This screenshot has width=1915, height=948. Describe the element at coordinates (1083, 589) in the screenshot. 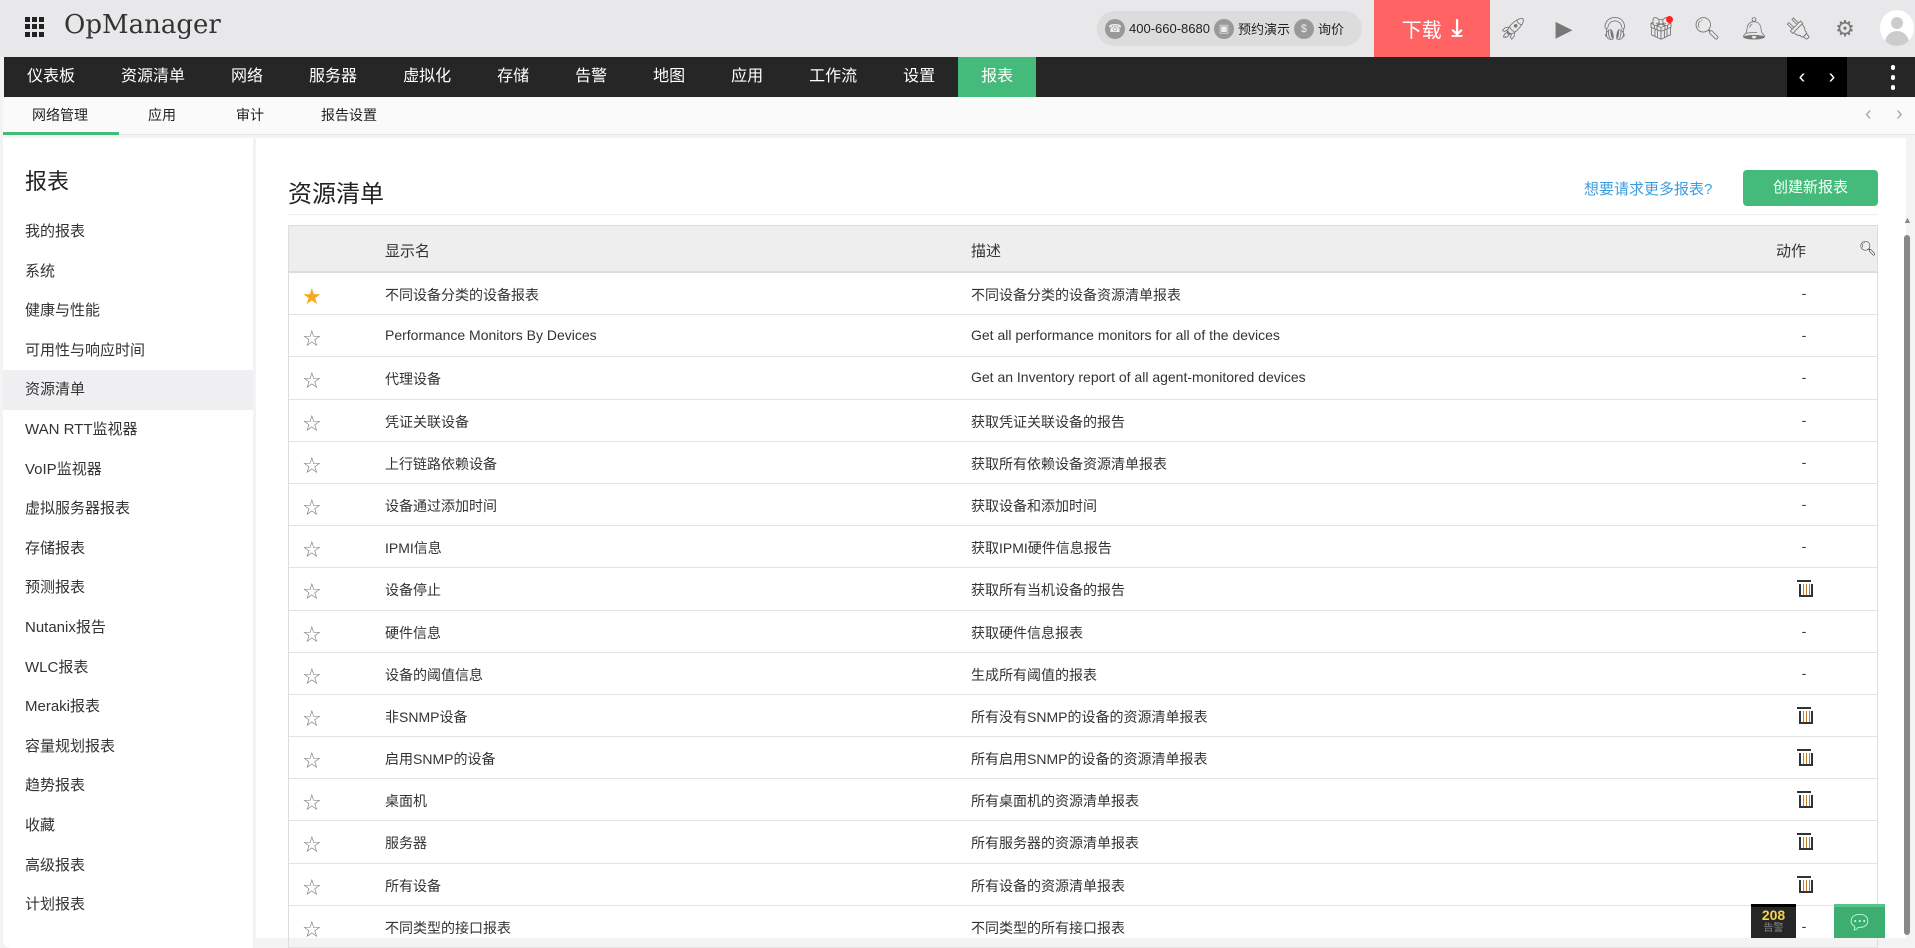

I see `table-row: ☆ 设备停止 获取所有当机设备的报告` at that location.